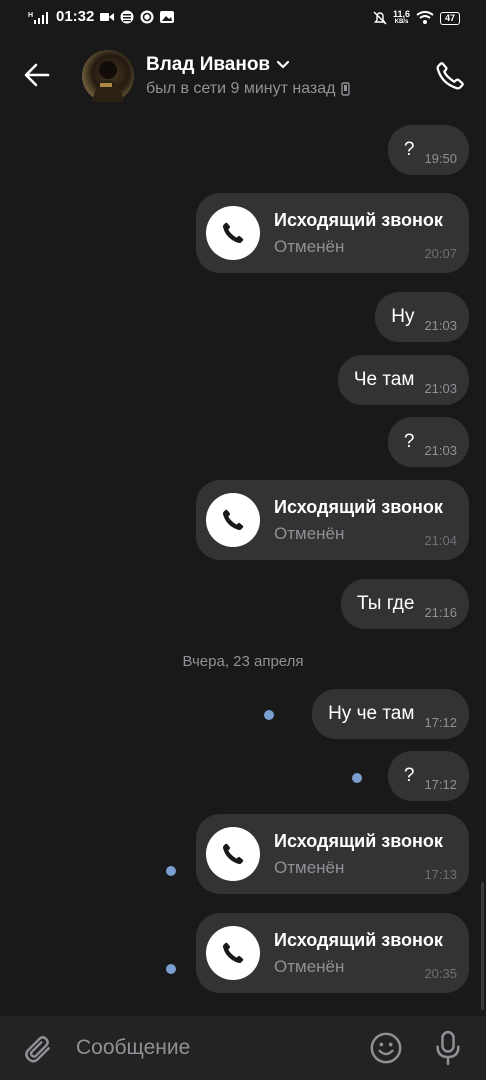 This screenshot has width=486, height=1080. I want to click on date-separator: Вчера, 23 апреля, so click(243, 661).